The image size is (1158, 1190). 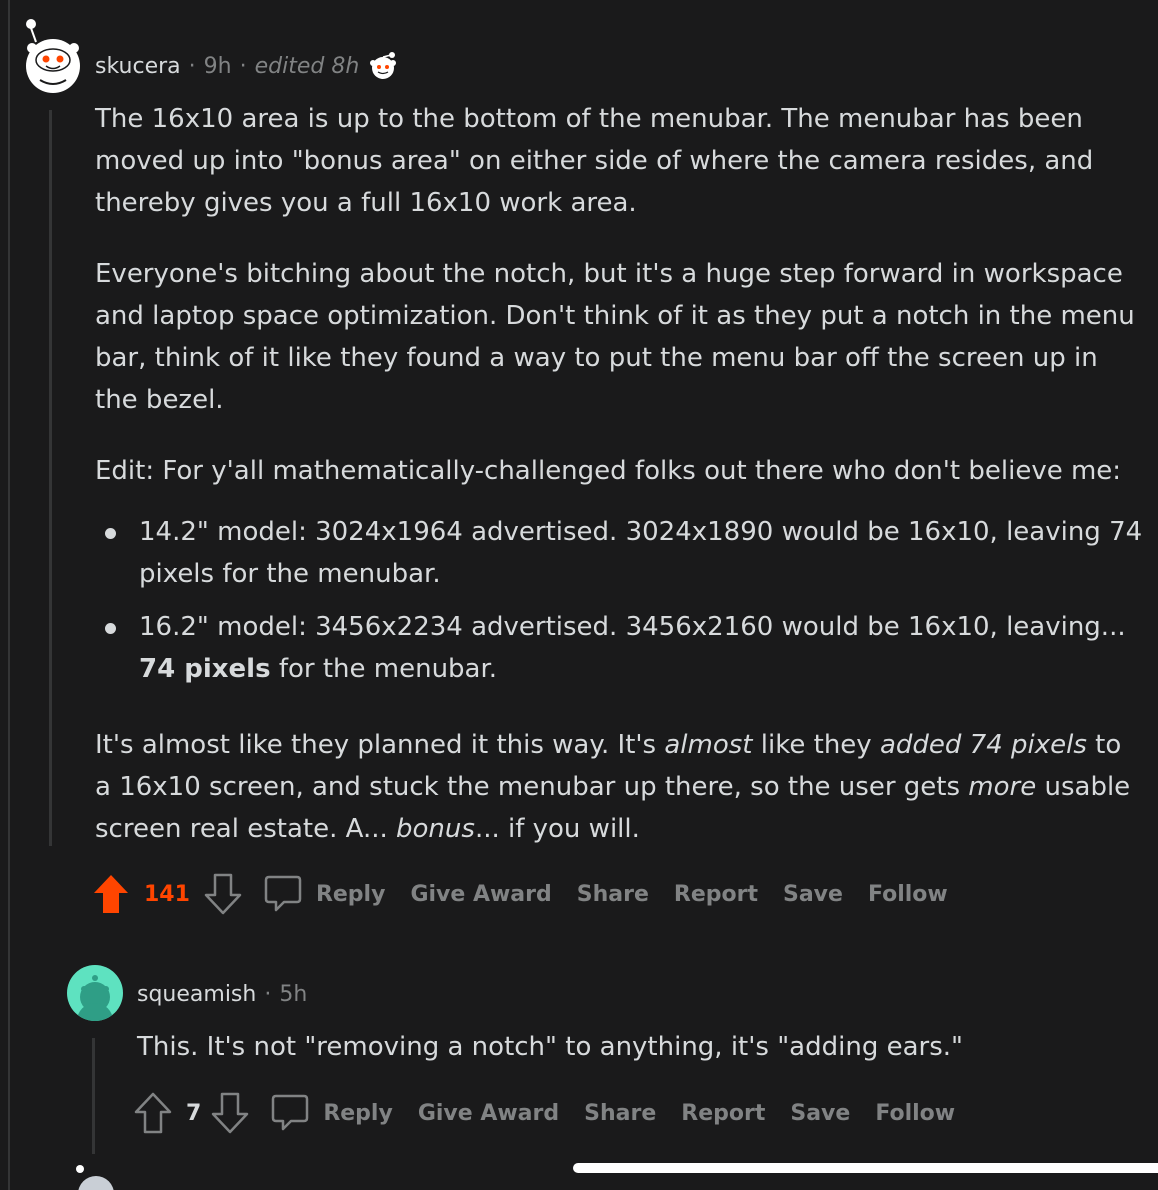 I want to click on next-comment-avatar-icon, so click(x=96, y=1177).